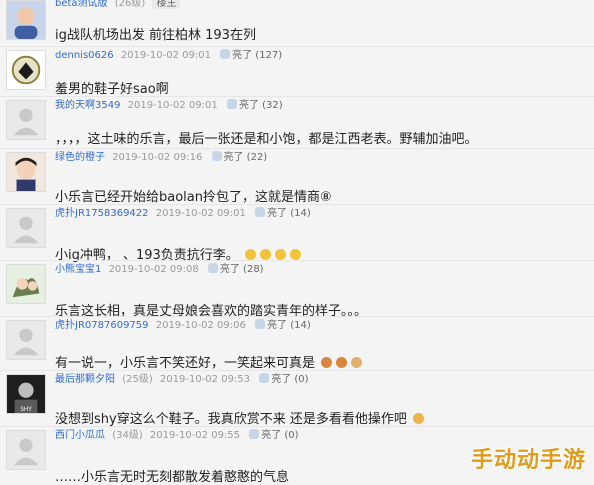 The height and width of the screenshot is (485, 594). Describe the element at coordinates (205, 379) in the screenshot. I see `comment-time: 2019-10-02 09:53` at that location.